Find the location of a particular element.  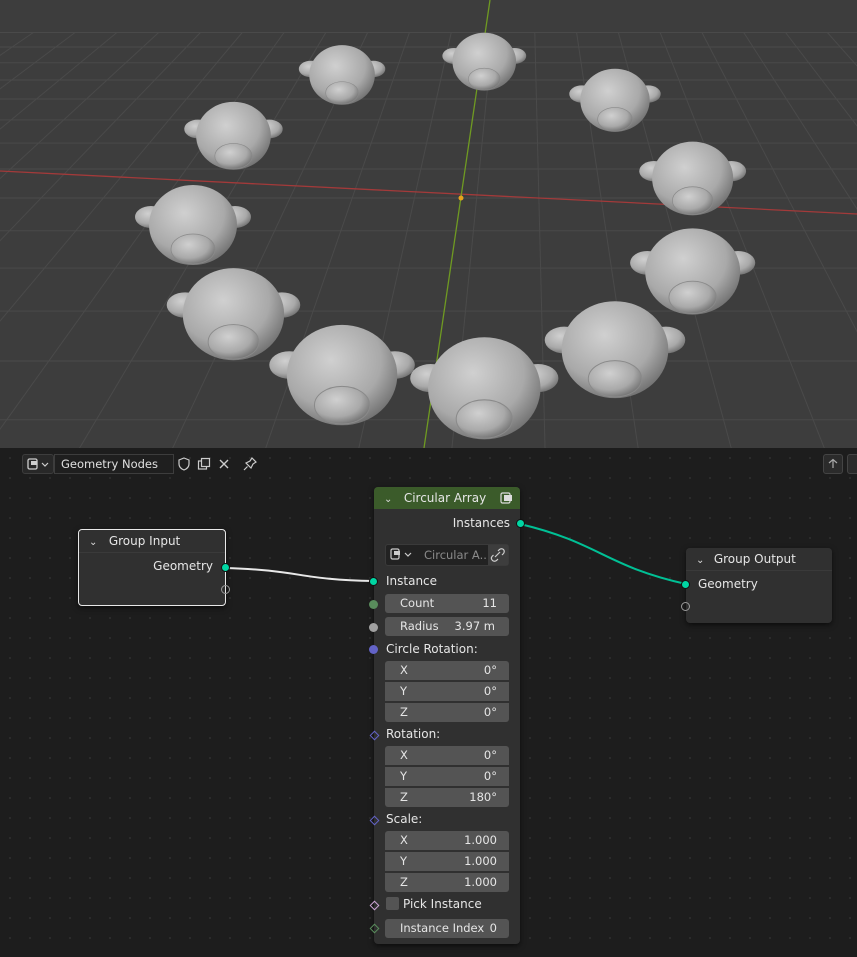

rotation-z-field: Z 180° is located at coordinates (447, 797).